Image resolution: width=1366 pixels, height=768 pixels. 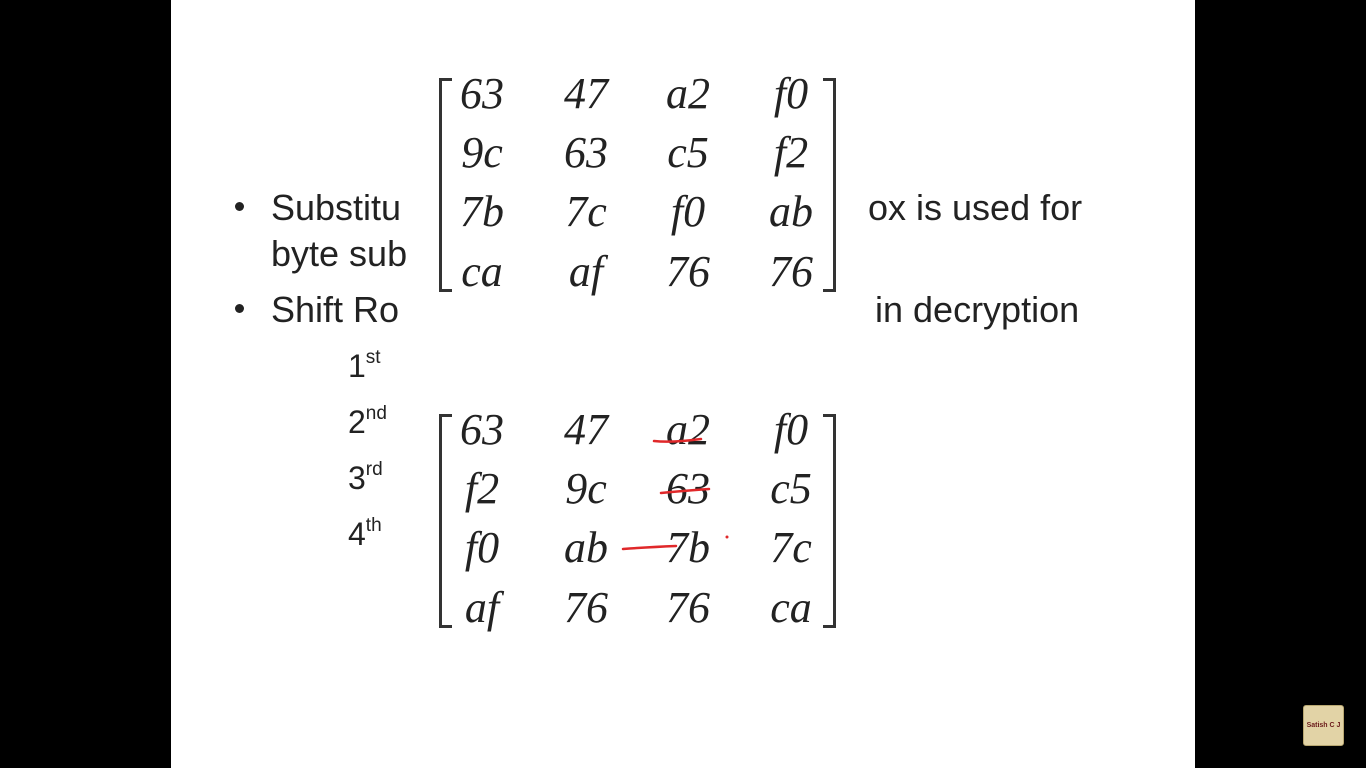 What do you see at coordinates (688, 152) in the screenshot?
I see `top-cell-r1c2: c5` at bounding box center [688, 152].